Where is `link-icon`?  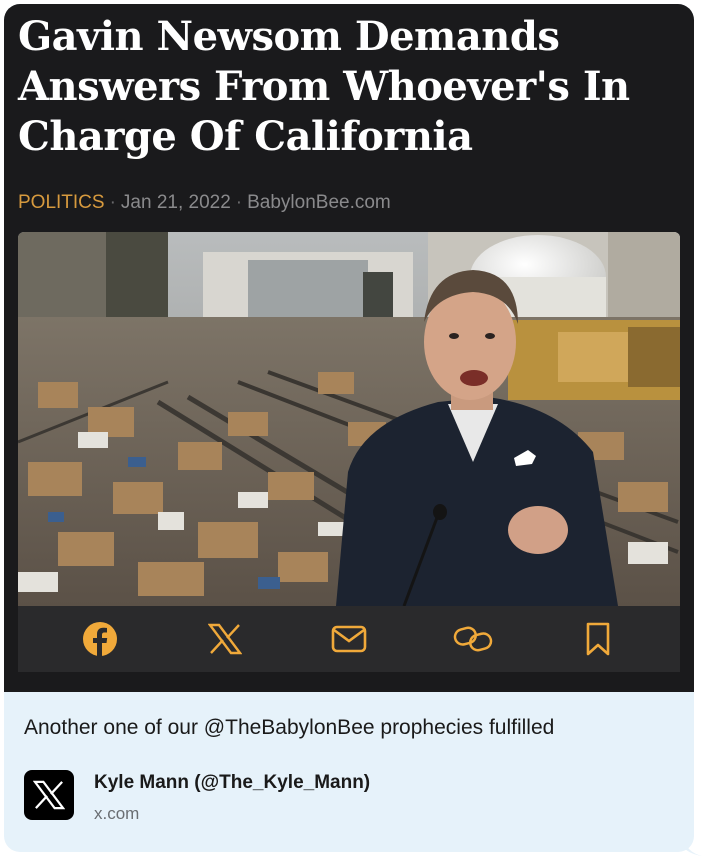
link-icon is located at coordinates (473, 639).